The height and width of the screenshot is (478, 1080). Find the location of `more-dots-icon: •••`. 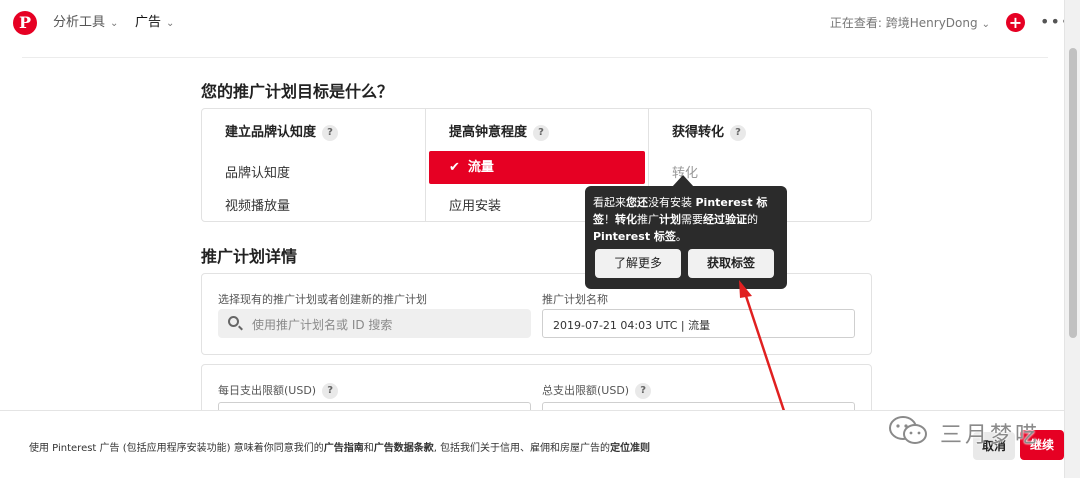

more-dots-icon: ••• is located at coordinates (1052, 22).